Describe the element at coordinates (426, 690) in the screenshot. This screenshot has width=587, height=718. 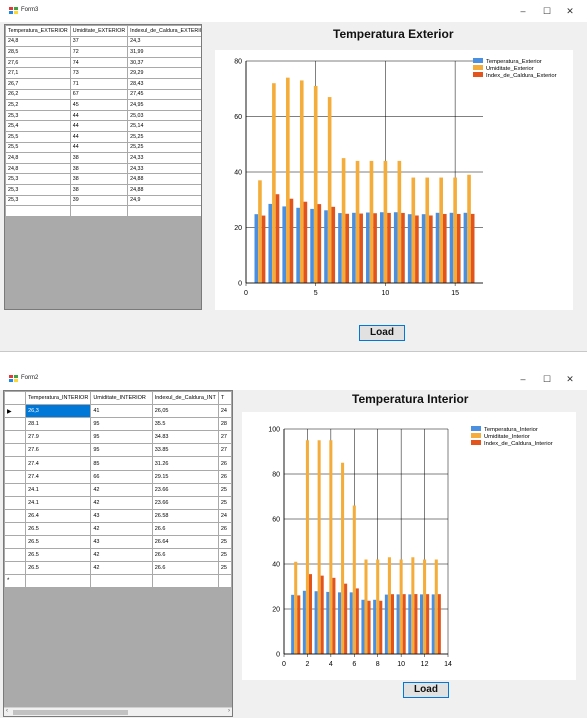
I see `load-button: Load` at that location.